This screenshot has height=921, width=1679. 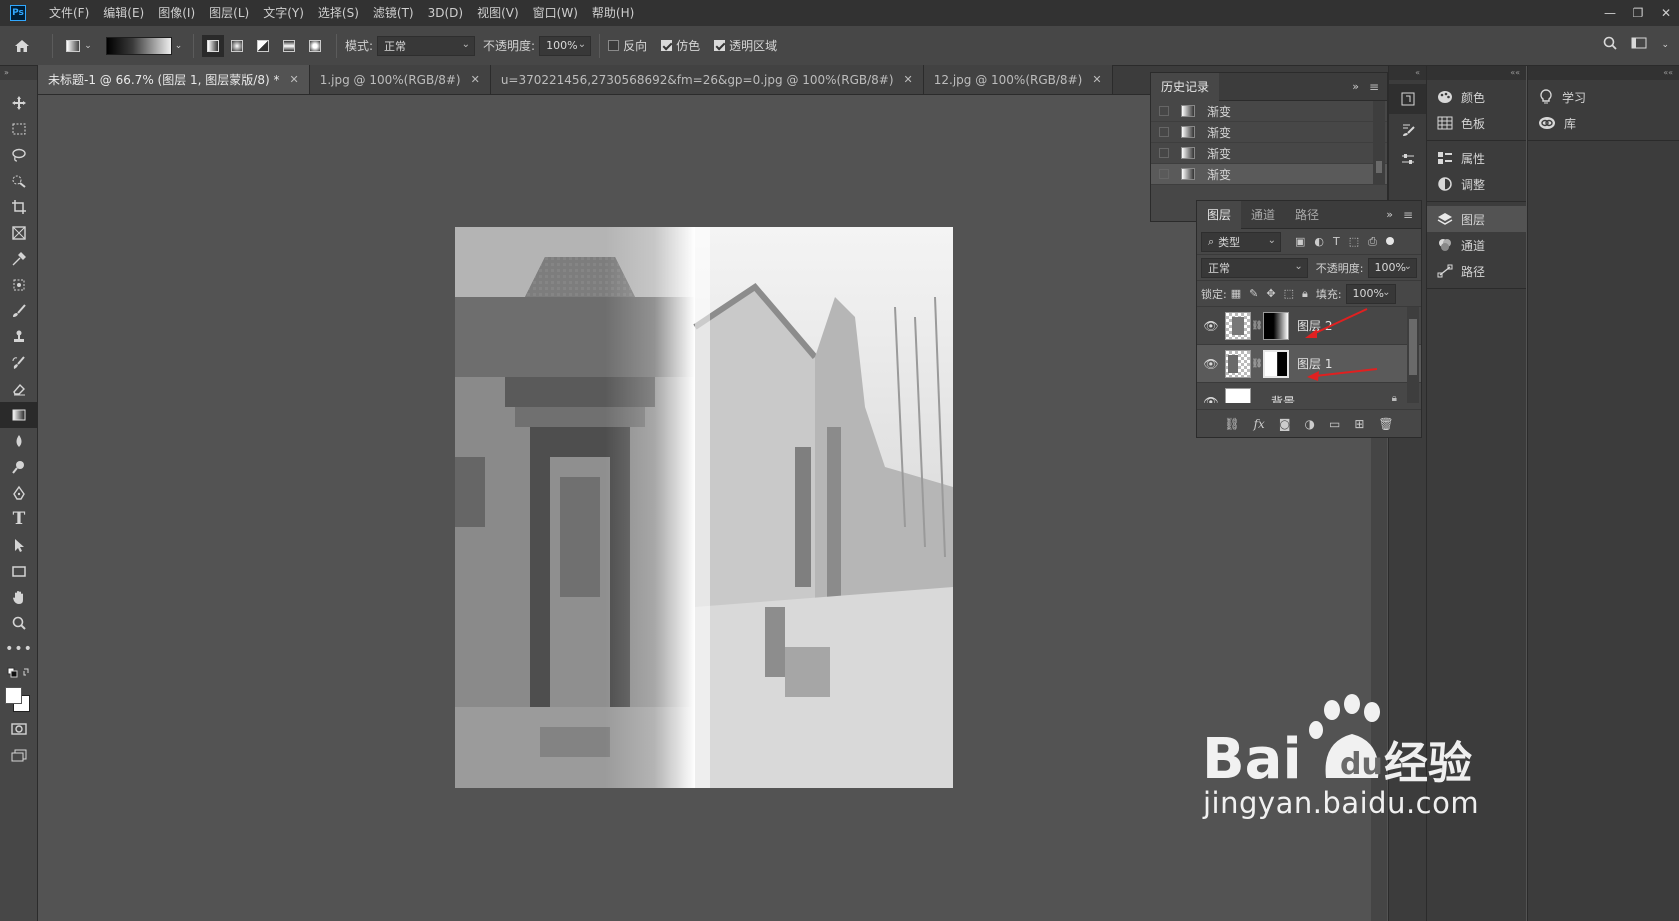 What do you see at coordinates (79, 46) in the screenshot?
I see `tool-preset-picker: ⌄` at bounding box center [79, 46].